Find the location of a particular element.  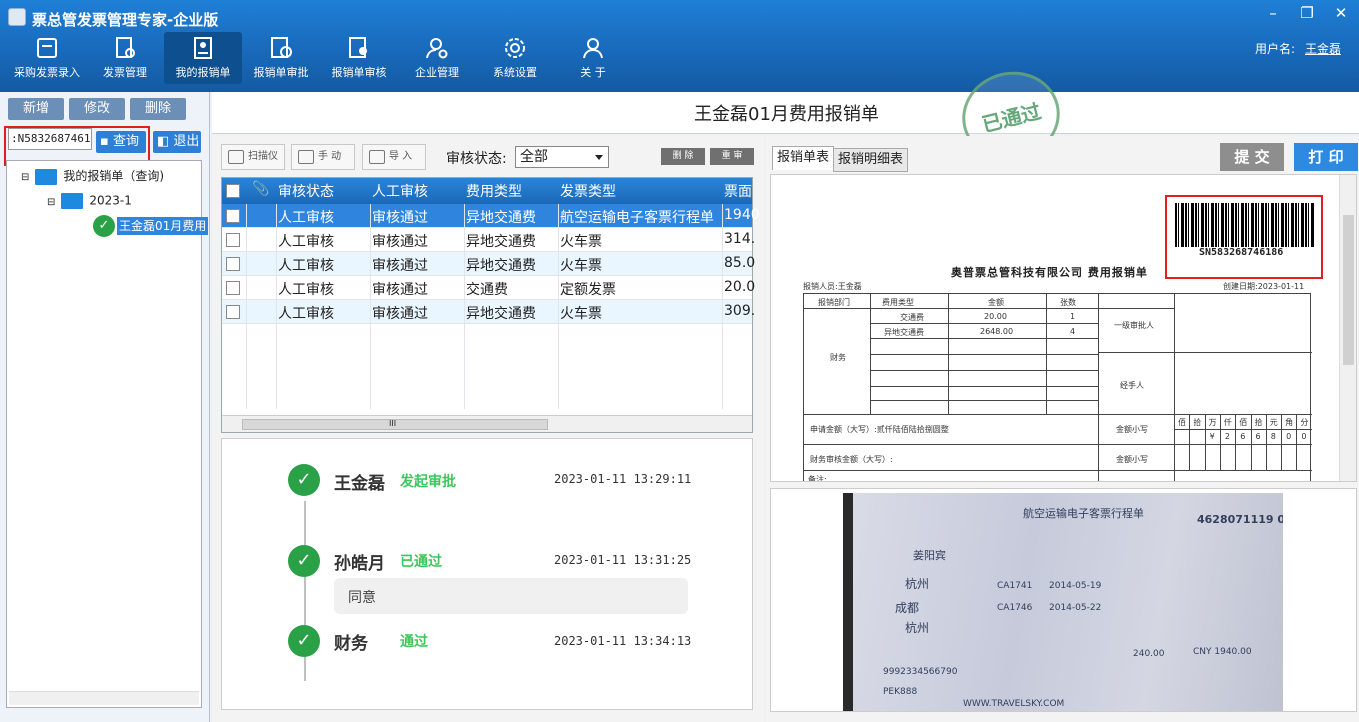

table-row: 人工审核 审核通过 异地交通费 火车票 314. is located at coordinates (489, 240).